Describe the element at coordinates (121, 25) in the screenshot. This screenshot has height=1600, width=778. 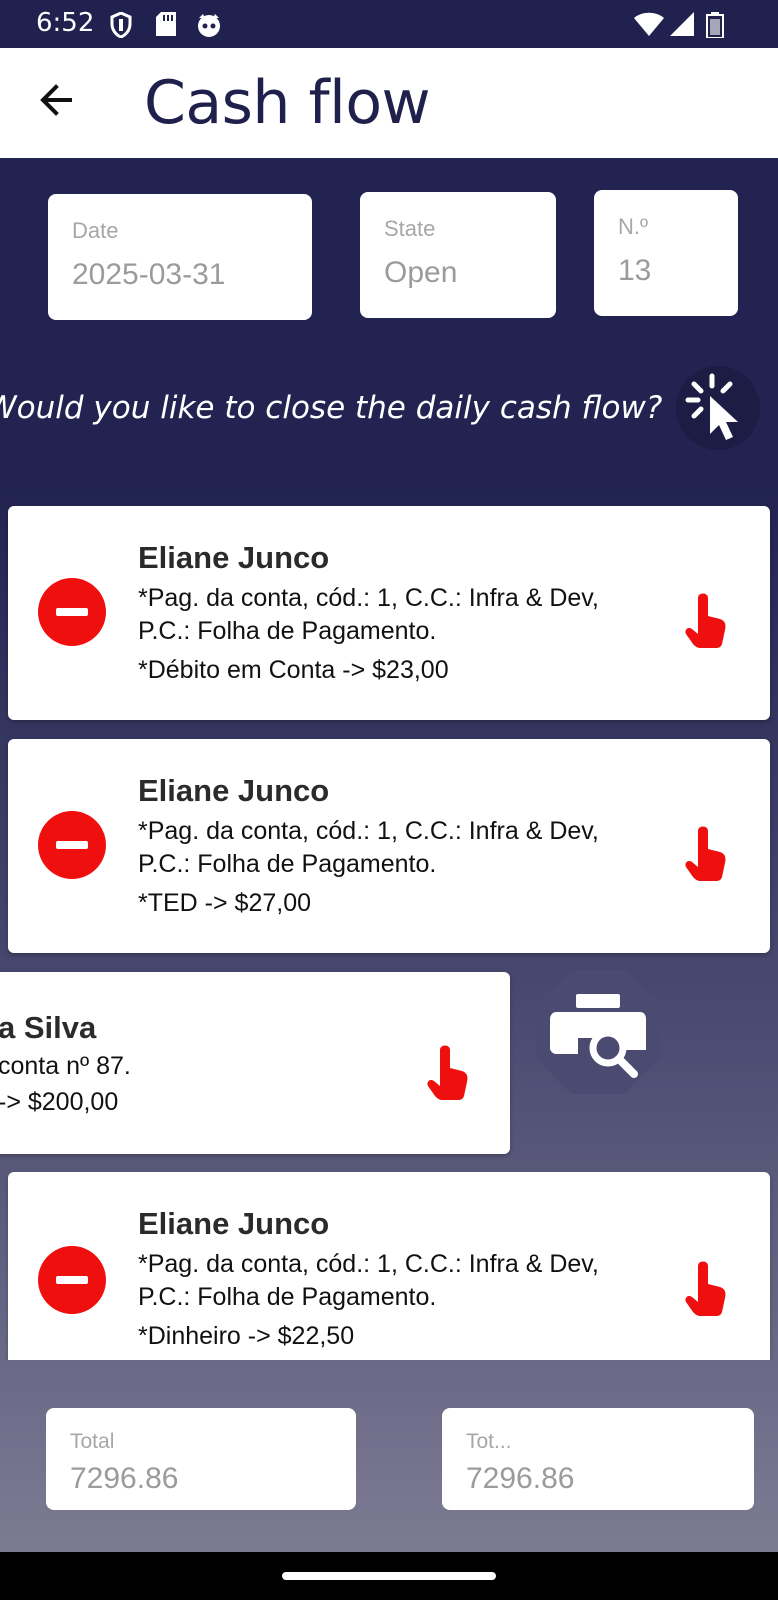
I see `shield-icon` at that location.